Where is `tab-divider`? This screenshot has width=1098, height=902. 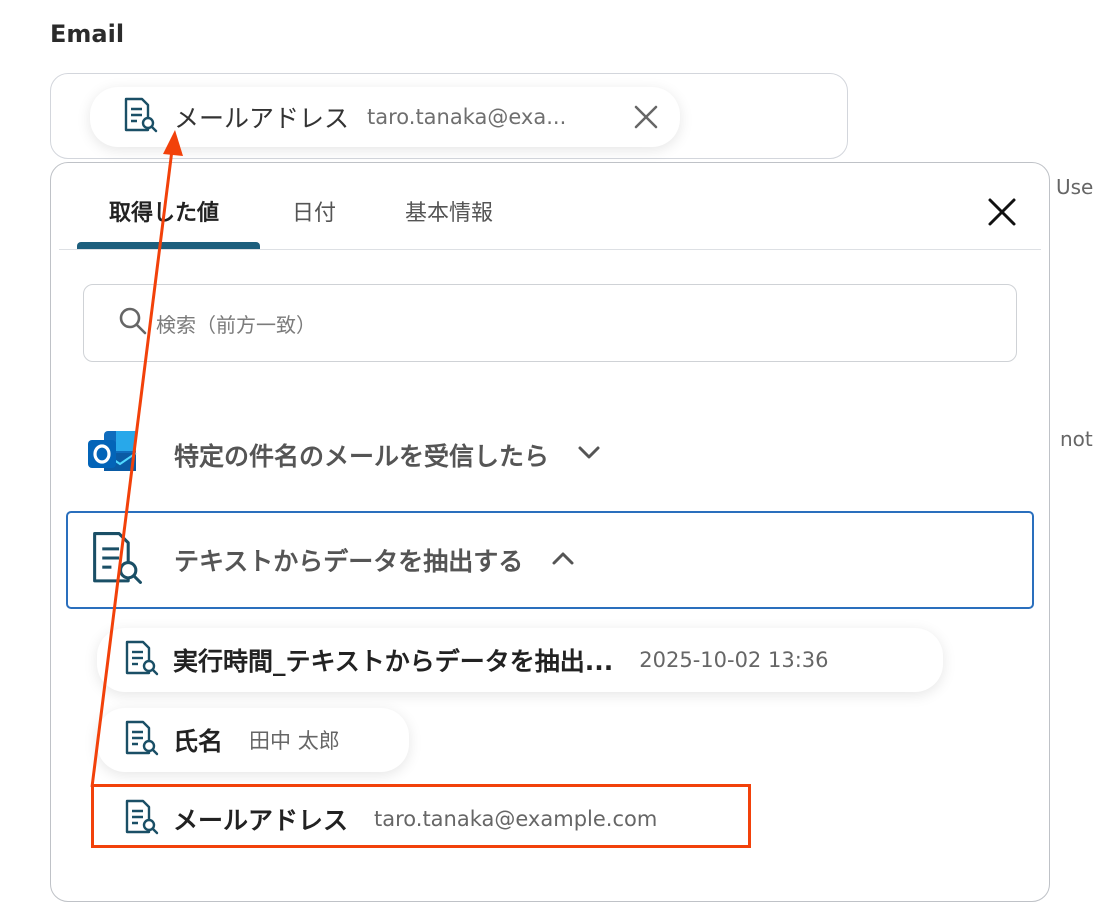
tab-divider is located at coordinates (550, 249).